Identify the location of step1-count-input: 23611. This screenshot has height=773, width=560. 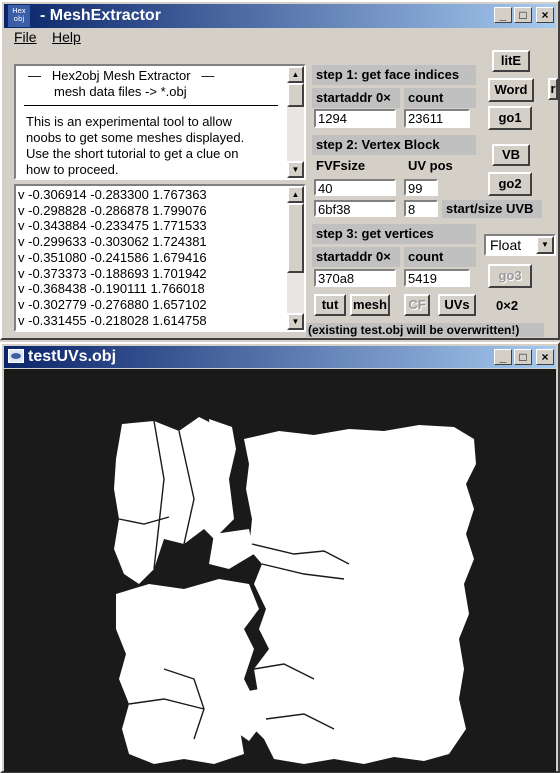
(437, 118).